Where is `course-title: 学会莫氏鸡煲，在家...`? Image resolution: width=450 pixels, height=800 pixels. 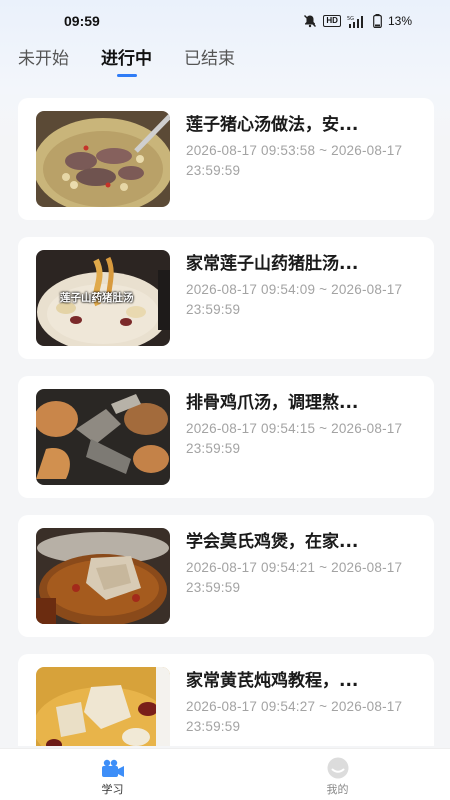
course-title: 学会莫氏鸡煲，在家... is located at coordinates (272, 542).